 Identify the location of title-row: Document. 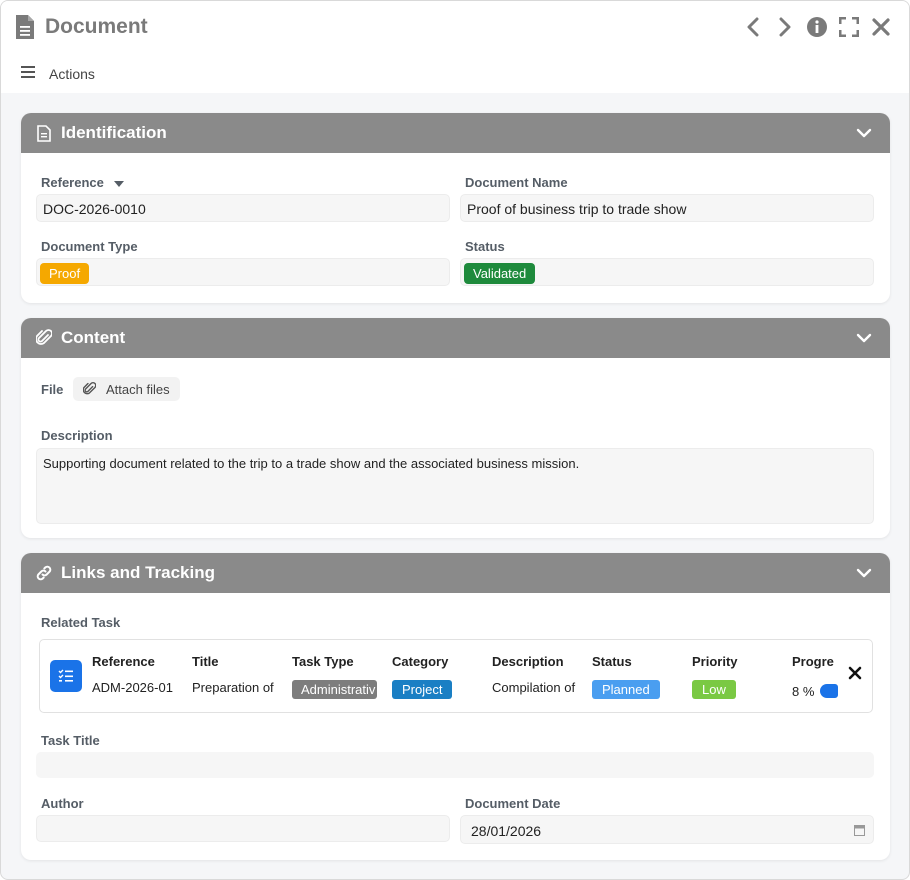
(81, 27).